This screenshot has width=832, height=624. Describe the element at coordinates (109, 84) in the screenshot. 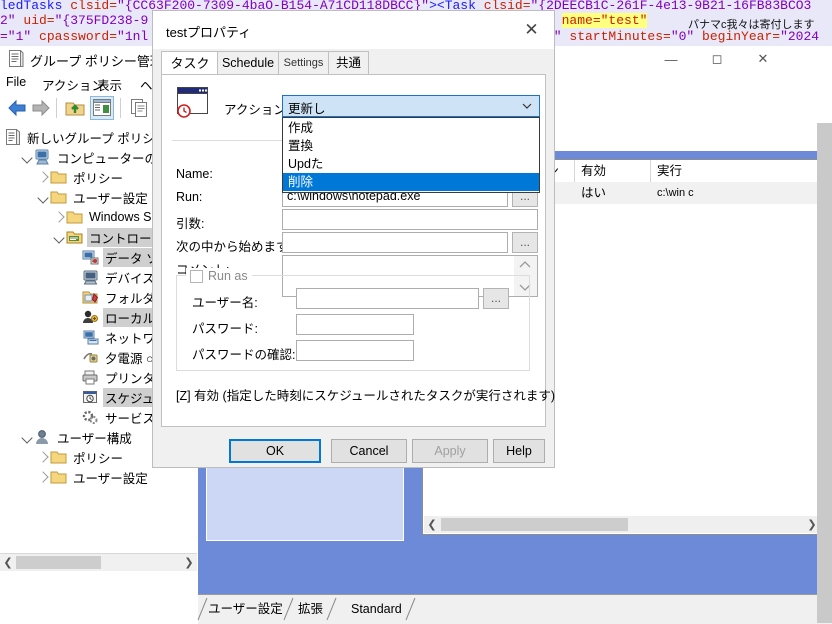

I see `menu-view: 表示` at that location.